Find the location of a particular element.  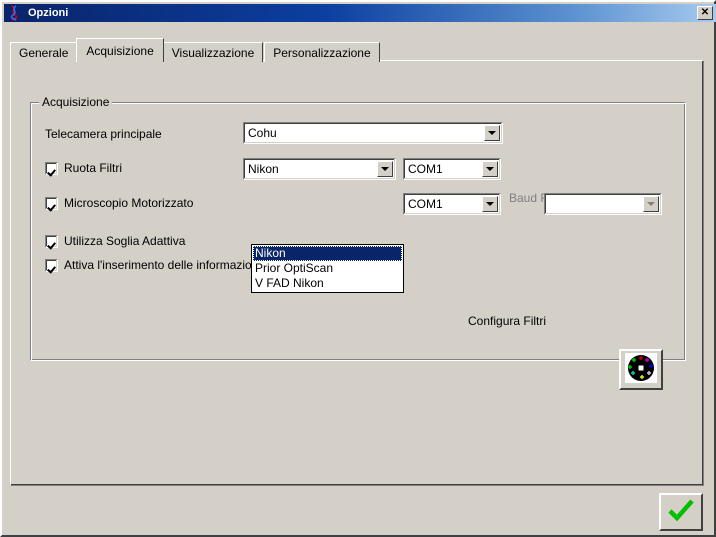

green-checkmark-icon is located at coordinates (681, 512).